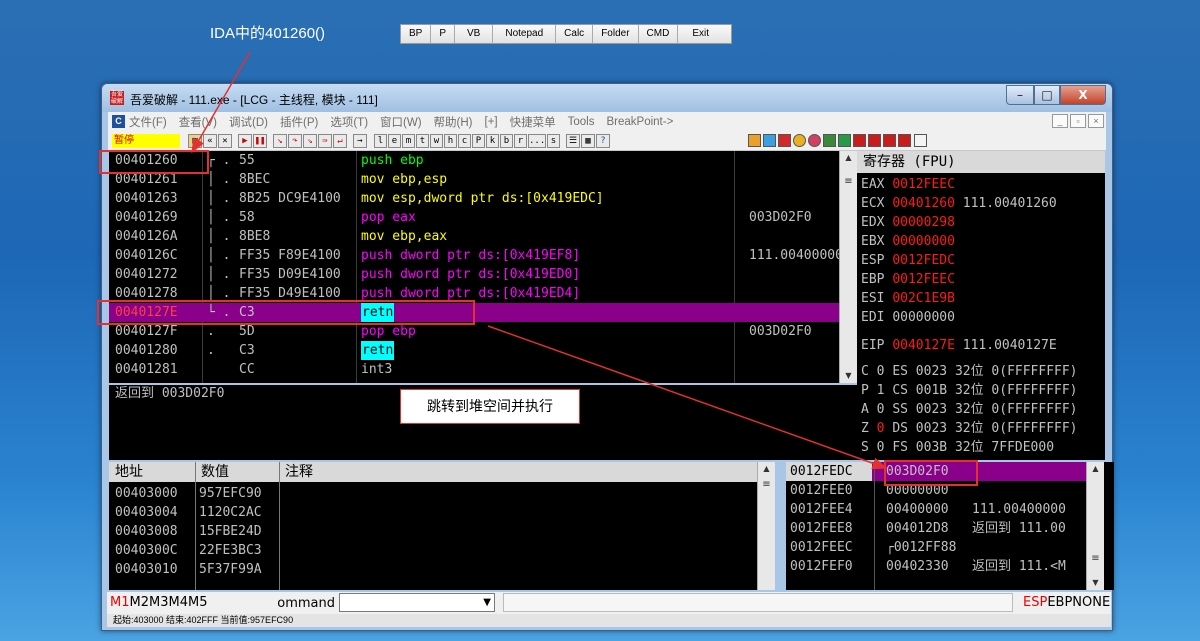 This screenshot has width=1200, height=641. Describe the element at coordinates (1020, 95) in the screenshot. I see `minimize-button: –` at that location.